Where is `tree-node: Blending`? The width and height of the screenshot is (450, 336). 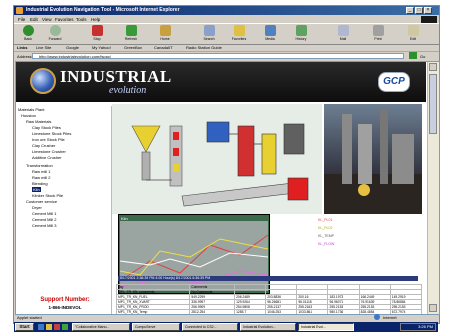
tree-node: Blending is located at coordinates (40, 183).